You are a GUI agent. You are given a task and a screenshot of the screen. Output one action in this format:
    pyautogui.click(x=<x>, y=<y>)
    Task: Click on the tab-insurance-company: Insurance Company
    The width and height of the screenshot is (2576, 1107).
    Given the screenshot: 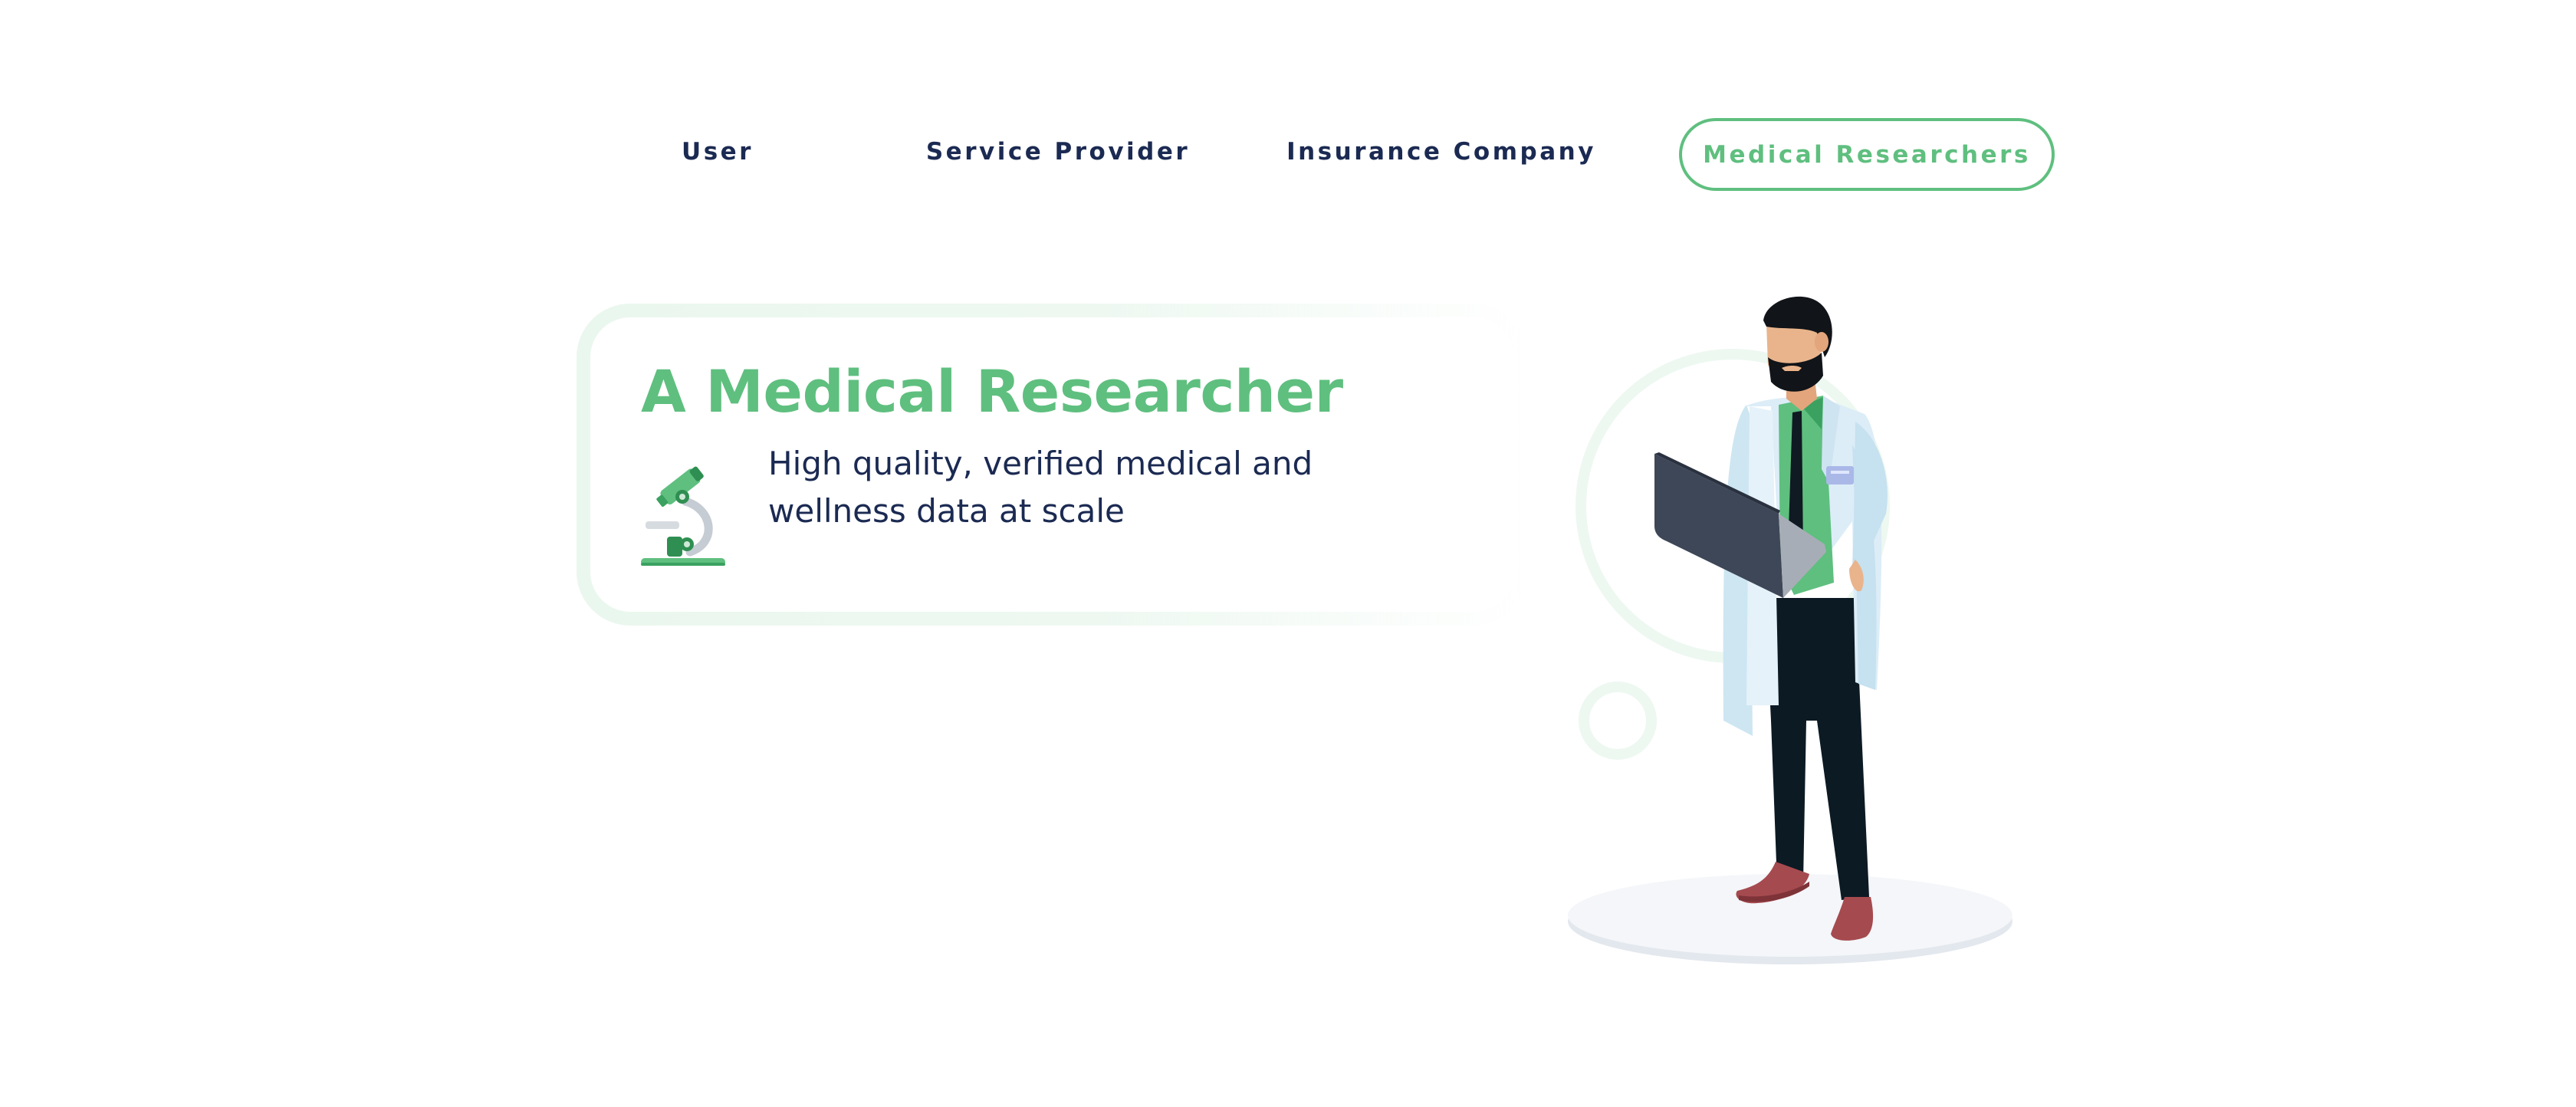 What is the action you would take?
    pyautogui.click(x=1441, y=151)
    